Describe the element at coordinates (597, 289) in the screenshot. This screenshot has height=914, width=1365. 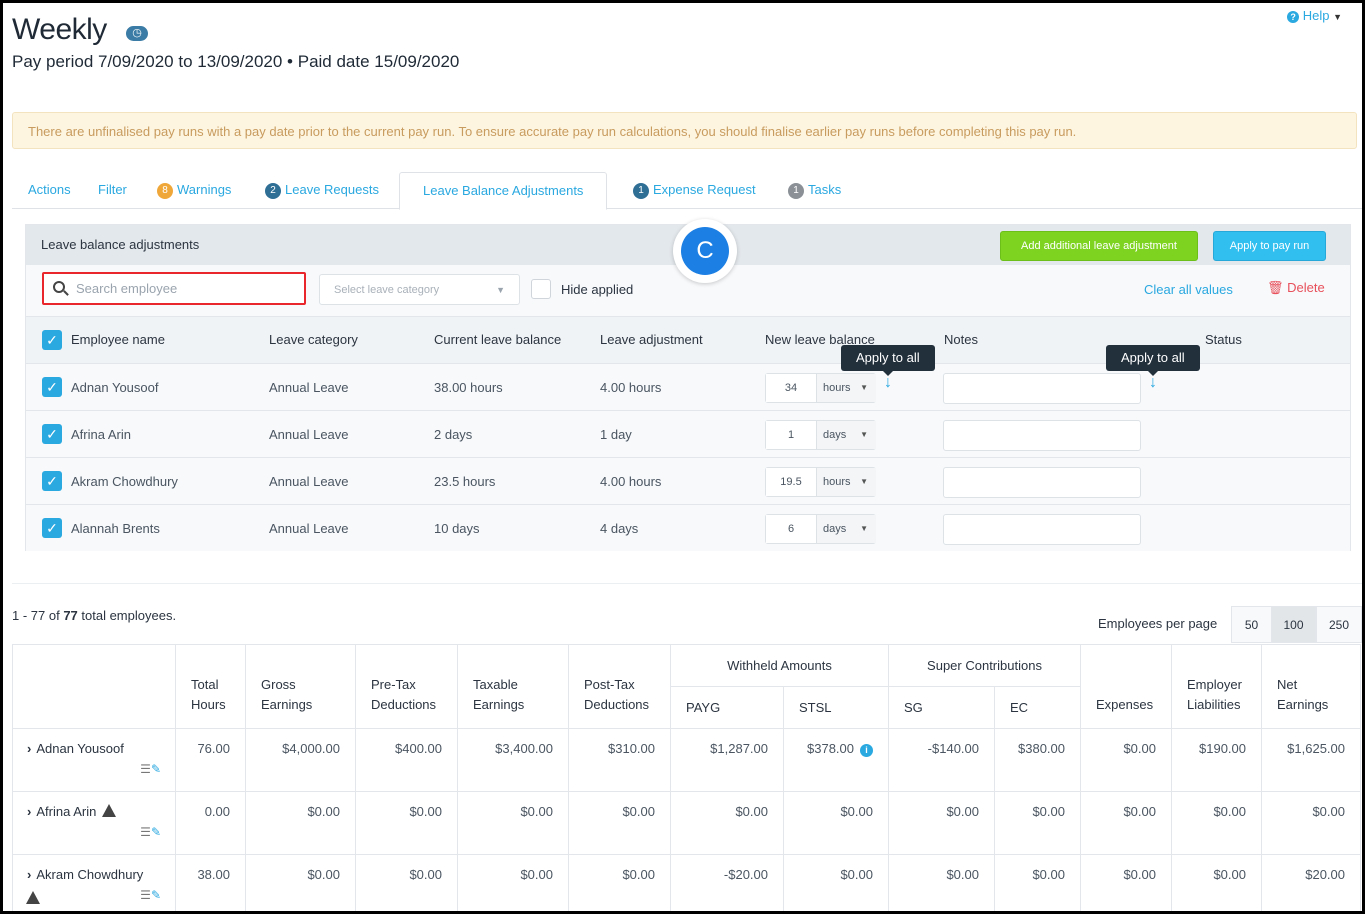
I see `hide-applied-label: Hide applied` at that location.